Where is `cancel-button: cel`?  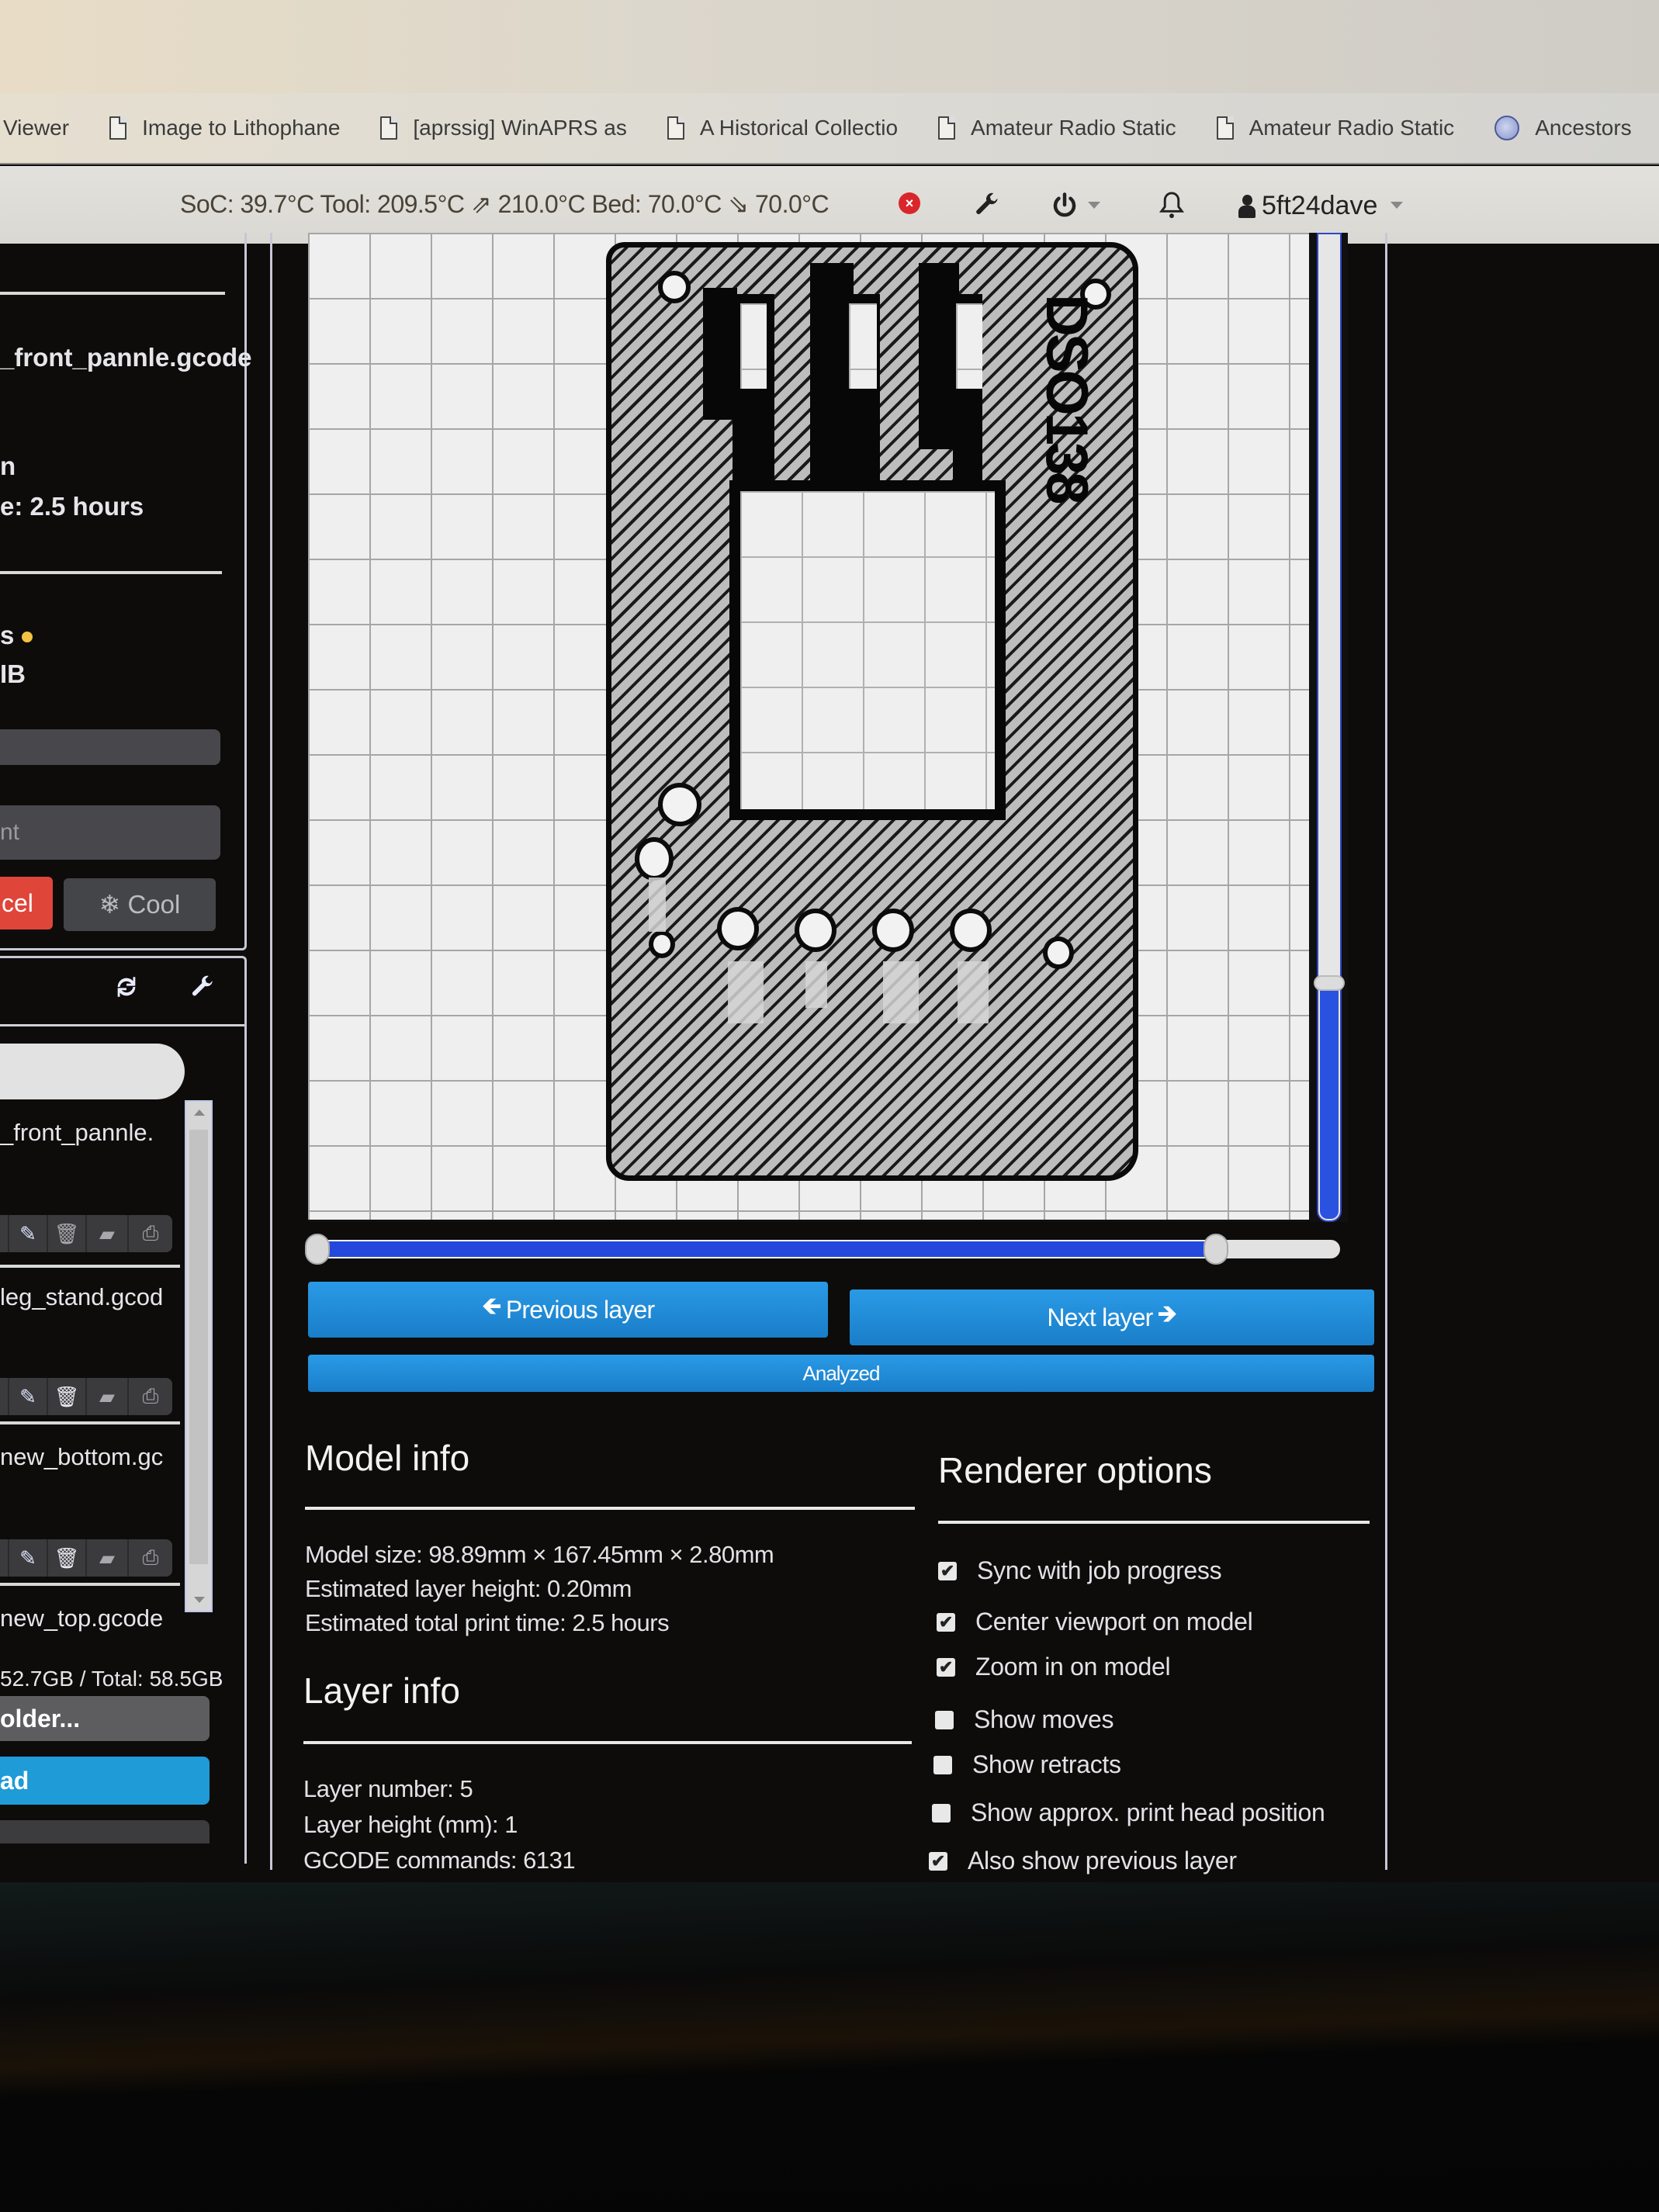 cancel-button: cel is located at coordinates (27, 903).